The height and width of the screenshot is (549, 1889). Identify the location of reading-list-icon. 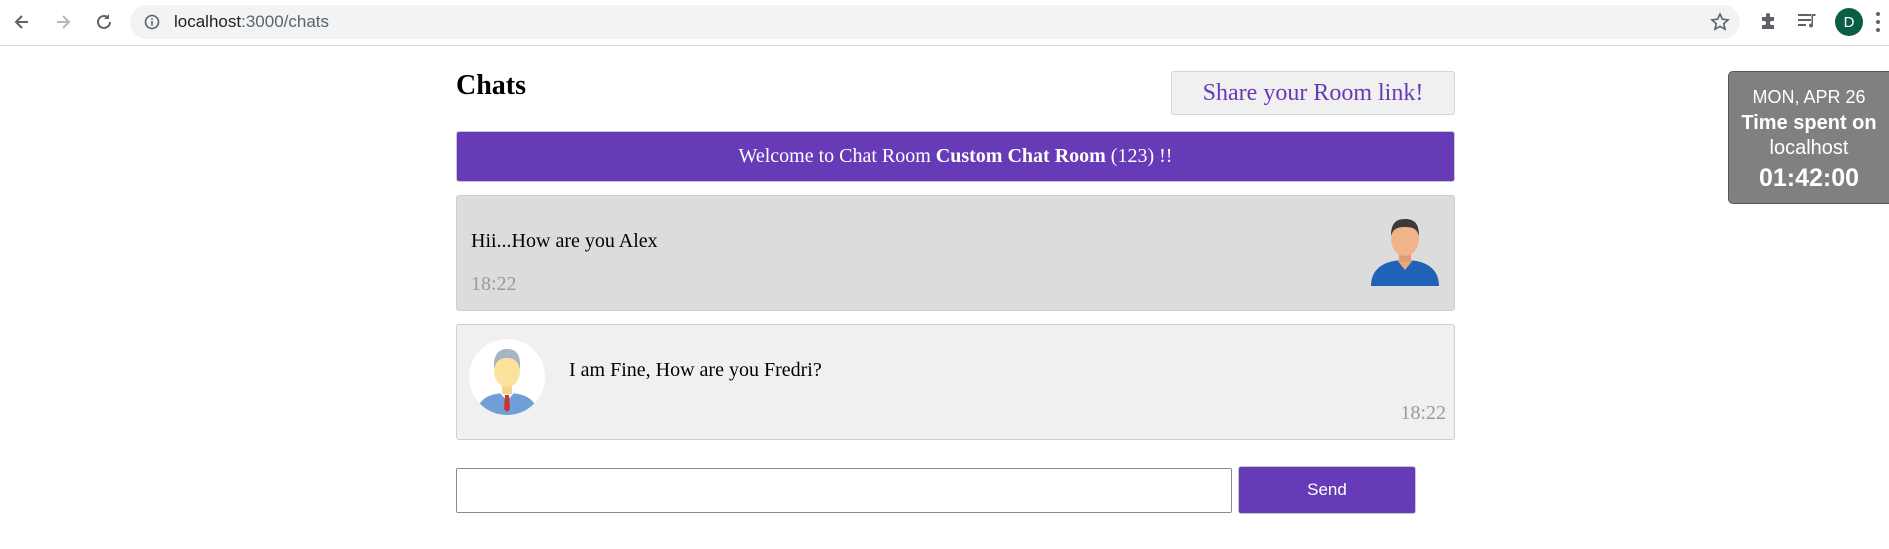
(1807, 23).